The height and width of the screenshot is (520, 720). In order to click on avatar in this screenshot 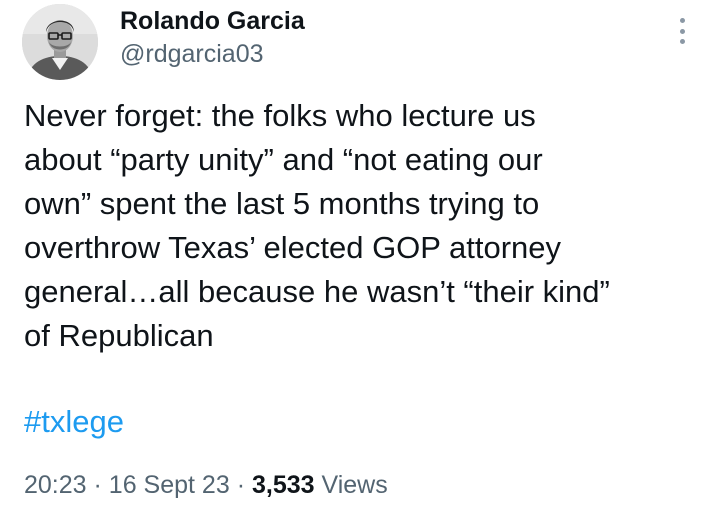, I will do `click(60, 42)`.